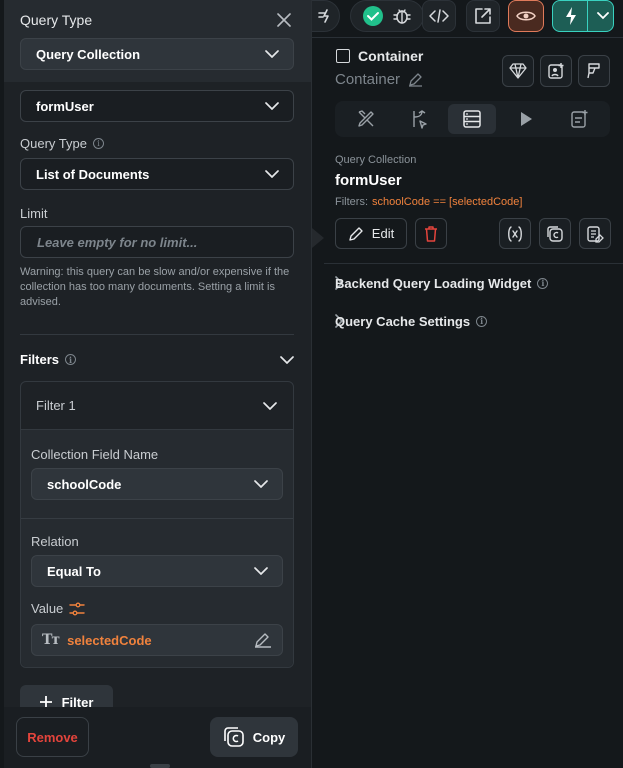  I want to click on query-type-label: Query Type i, so click(62, 143).